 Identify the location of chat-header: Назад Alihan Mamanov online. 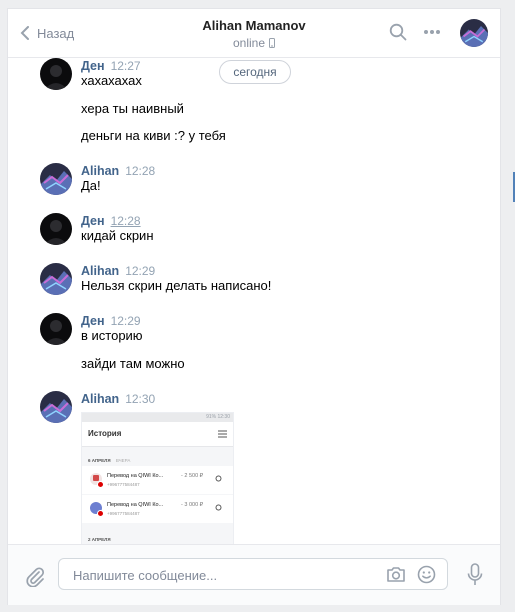
(254, 33).